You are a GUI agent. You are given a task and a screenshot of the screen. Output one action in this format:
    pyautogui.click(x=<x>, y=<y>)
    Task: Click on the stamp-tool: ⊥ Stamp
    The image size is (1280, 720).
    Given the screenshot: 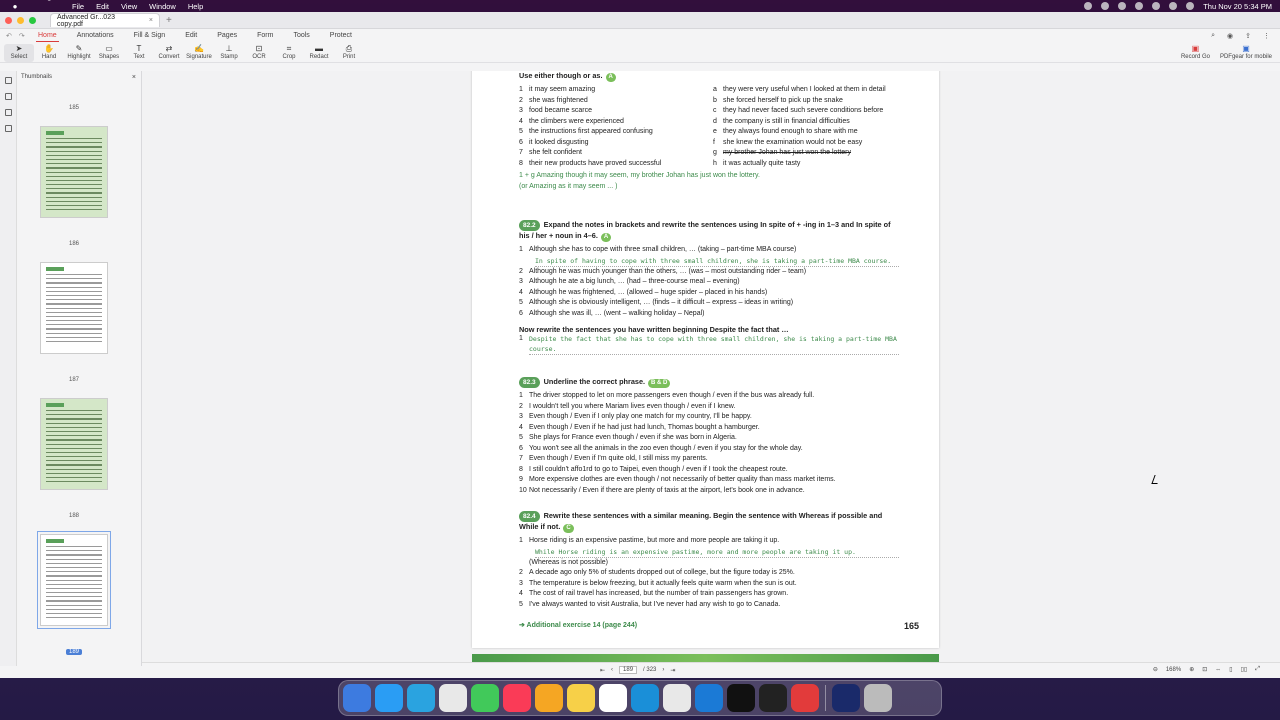 What is the action you would take?
    pyautogui.click(x=229, y=53)
    